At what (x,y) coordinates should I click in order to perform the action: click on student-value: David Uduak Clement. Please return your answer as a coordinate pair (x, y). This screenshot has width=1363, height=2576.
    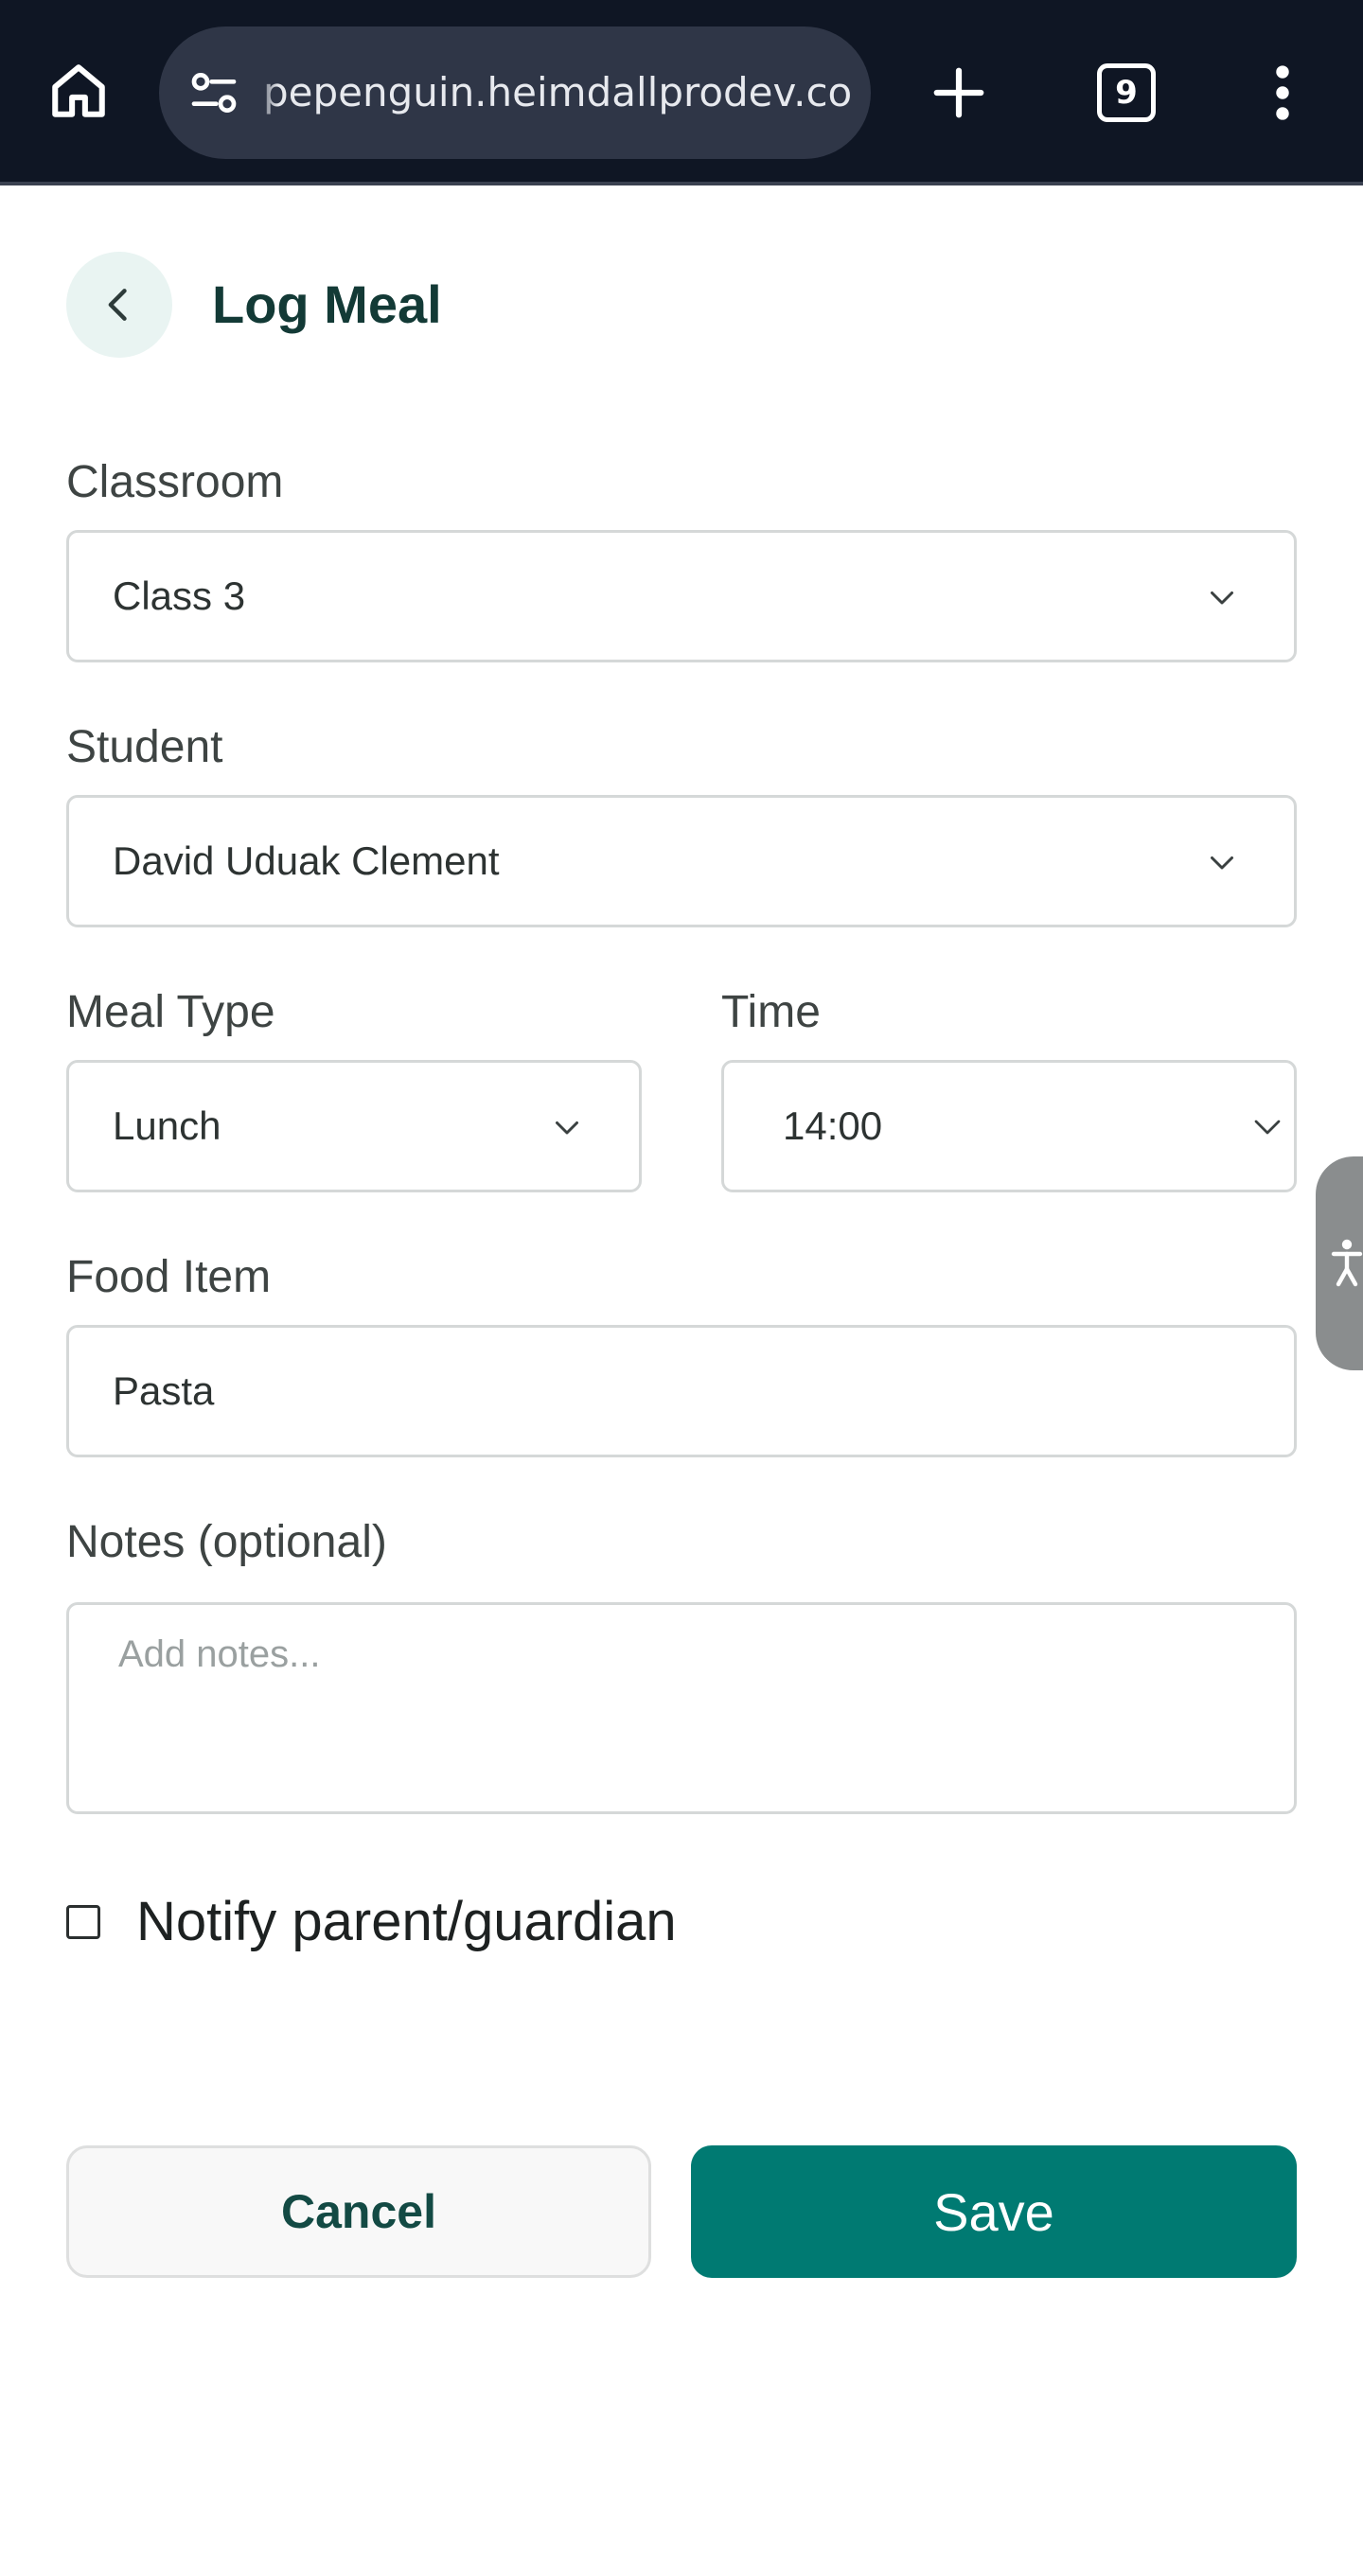
    Looking at the image, I should click on (306, 860).